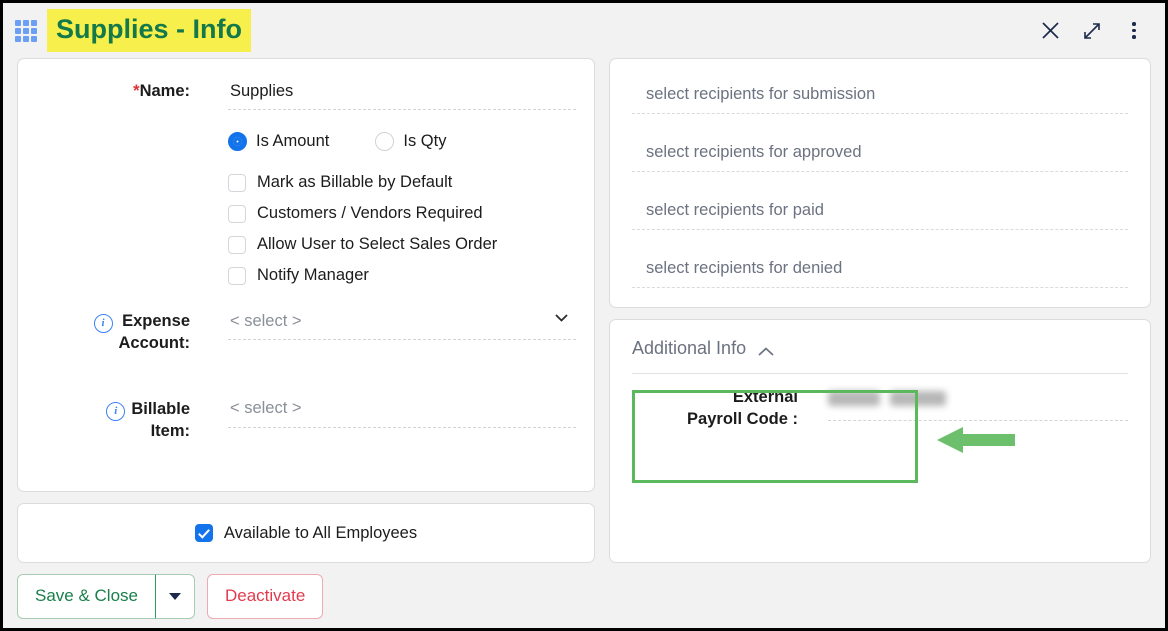 Image resolution: width=1168 pixels, height=631 pixels. I want to click on save-and-close-button: Save & Close, so click(86, 596).